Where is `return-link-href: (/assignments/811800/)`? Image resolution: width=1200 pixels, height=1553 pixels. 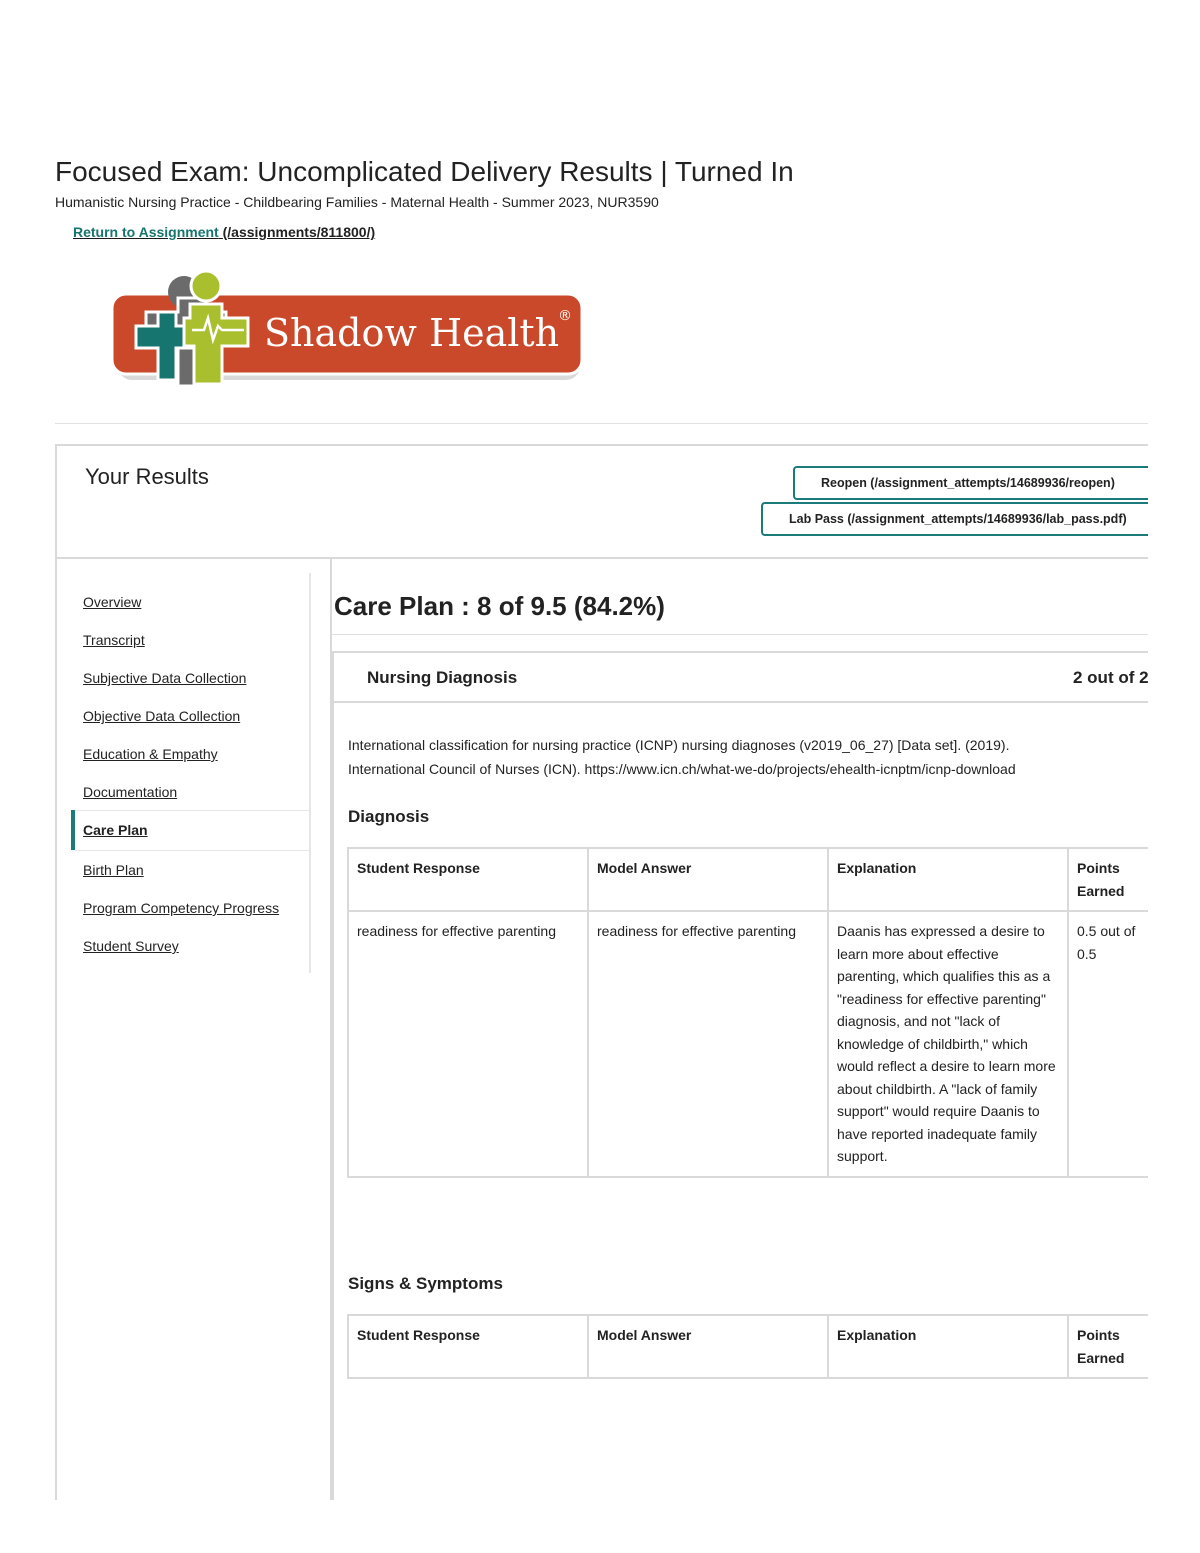
return-link-href: (/assignments/811800/) is located at coordinates (299, 232).